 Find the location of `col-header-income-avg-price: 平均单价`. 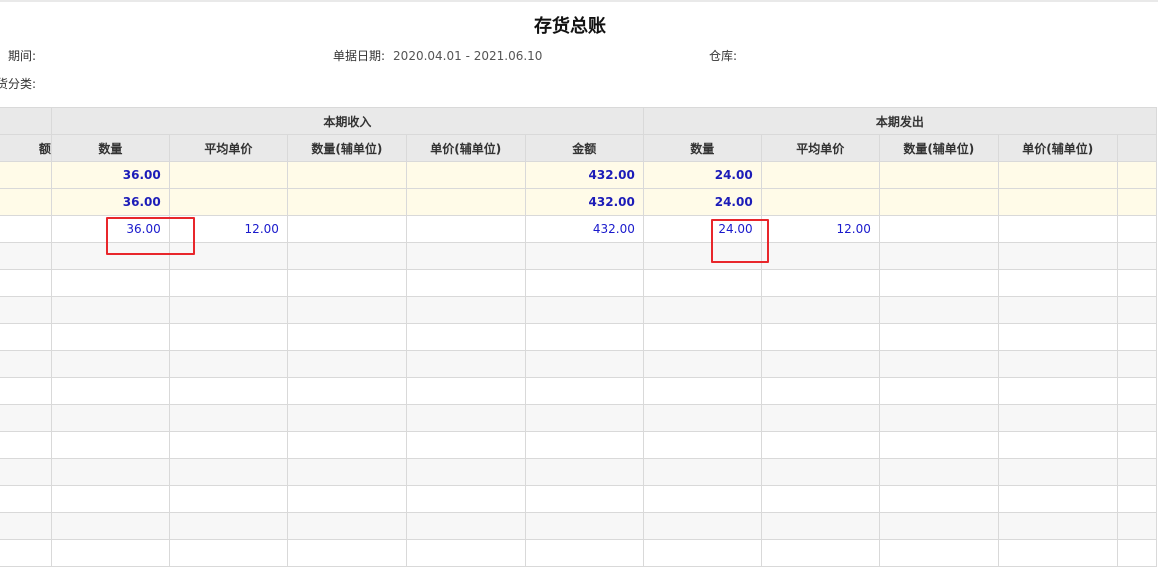

col-header-income-avg-price: 平均单价 is located at coordinates (228, 148).